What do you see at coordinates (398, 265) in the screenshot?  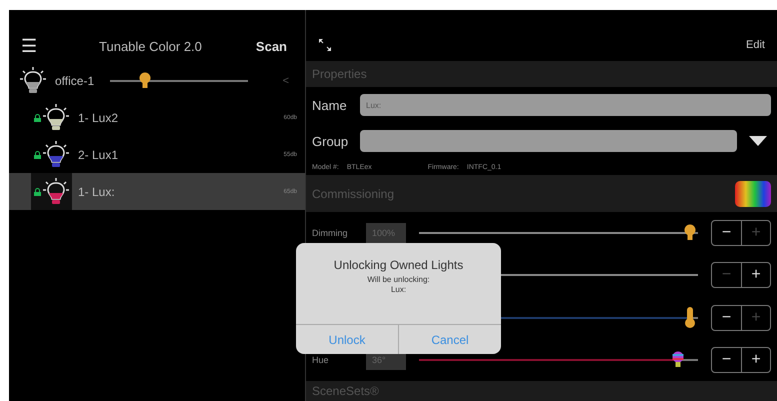 I see `dialog-title: Unlocking Owned Lights` at bounding box center [398, 265].